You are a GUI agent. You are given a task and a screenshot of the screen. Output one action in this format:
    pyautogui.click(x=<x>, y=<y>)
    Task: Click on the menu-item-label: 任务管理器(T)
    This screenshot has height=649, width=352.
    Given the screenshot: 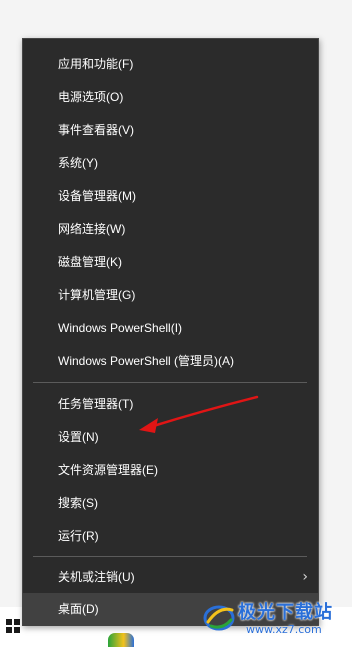 What is the action you would take?
    pyautogui.click(x=96, y=404)
    